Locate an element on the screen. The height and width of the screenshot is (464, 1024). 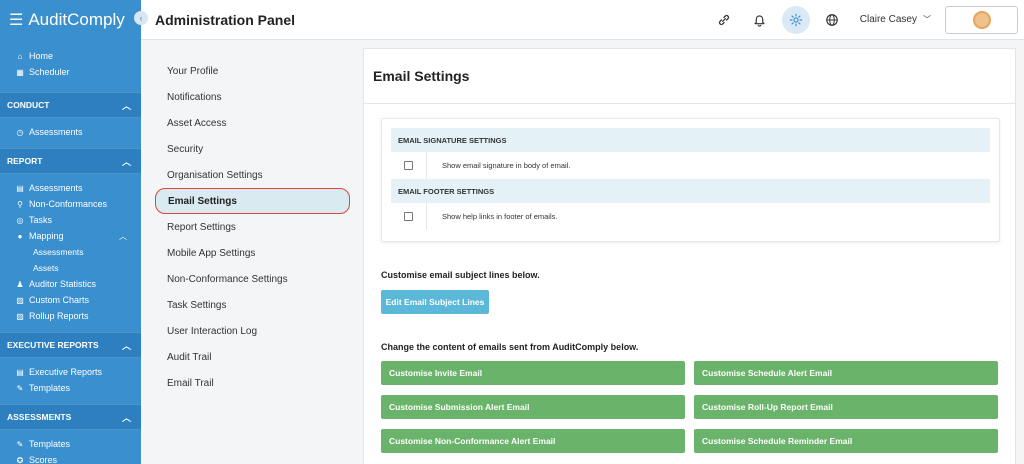
sidebar-item-custom-charts: ▨ Custom Charts is located at coordinates (70, 300).